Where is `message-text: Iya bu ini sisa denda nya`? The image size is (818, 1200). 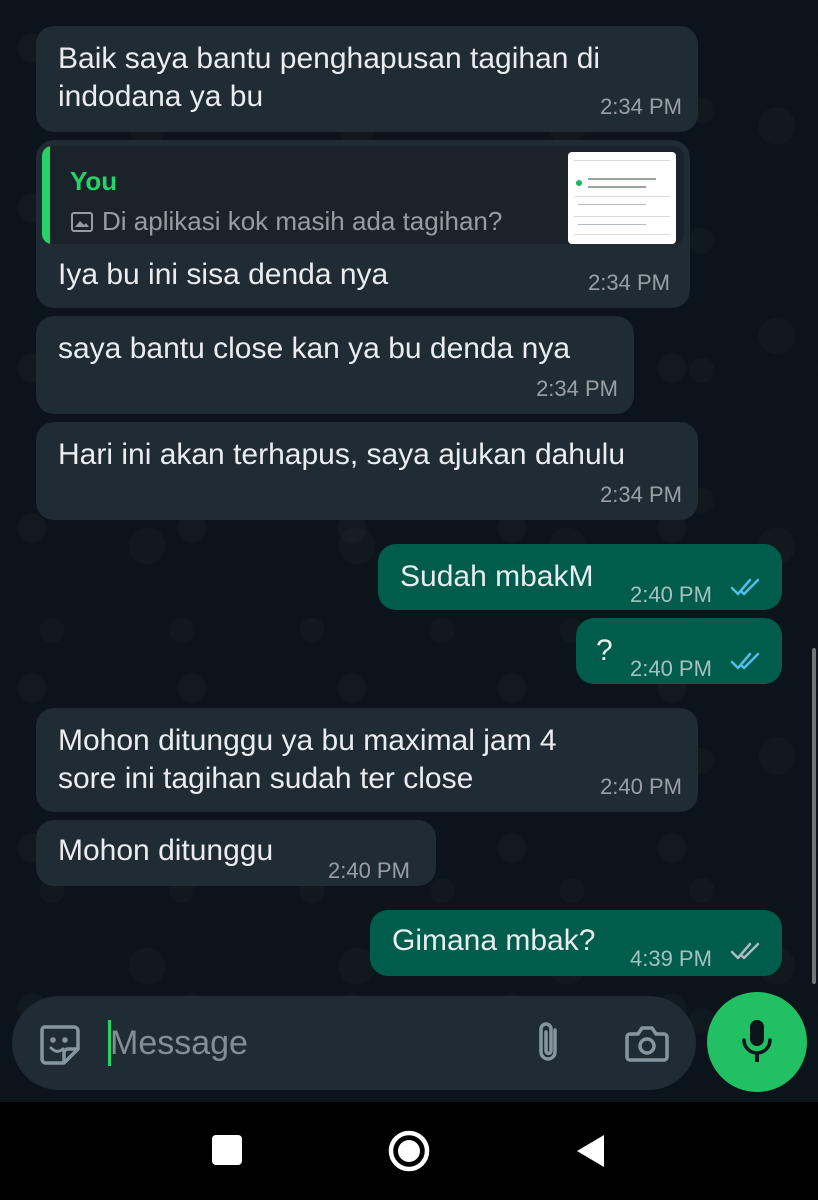
message-text: Iya bu ini sisa denda nya is located at coordinates (223, 274).